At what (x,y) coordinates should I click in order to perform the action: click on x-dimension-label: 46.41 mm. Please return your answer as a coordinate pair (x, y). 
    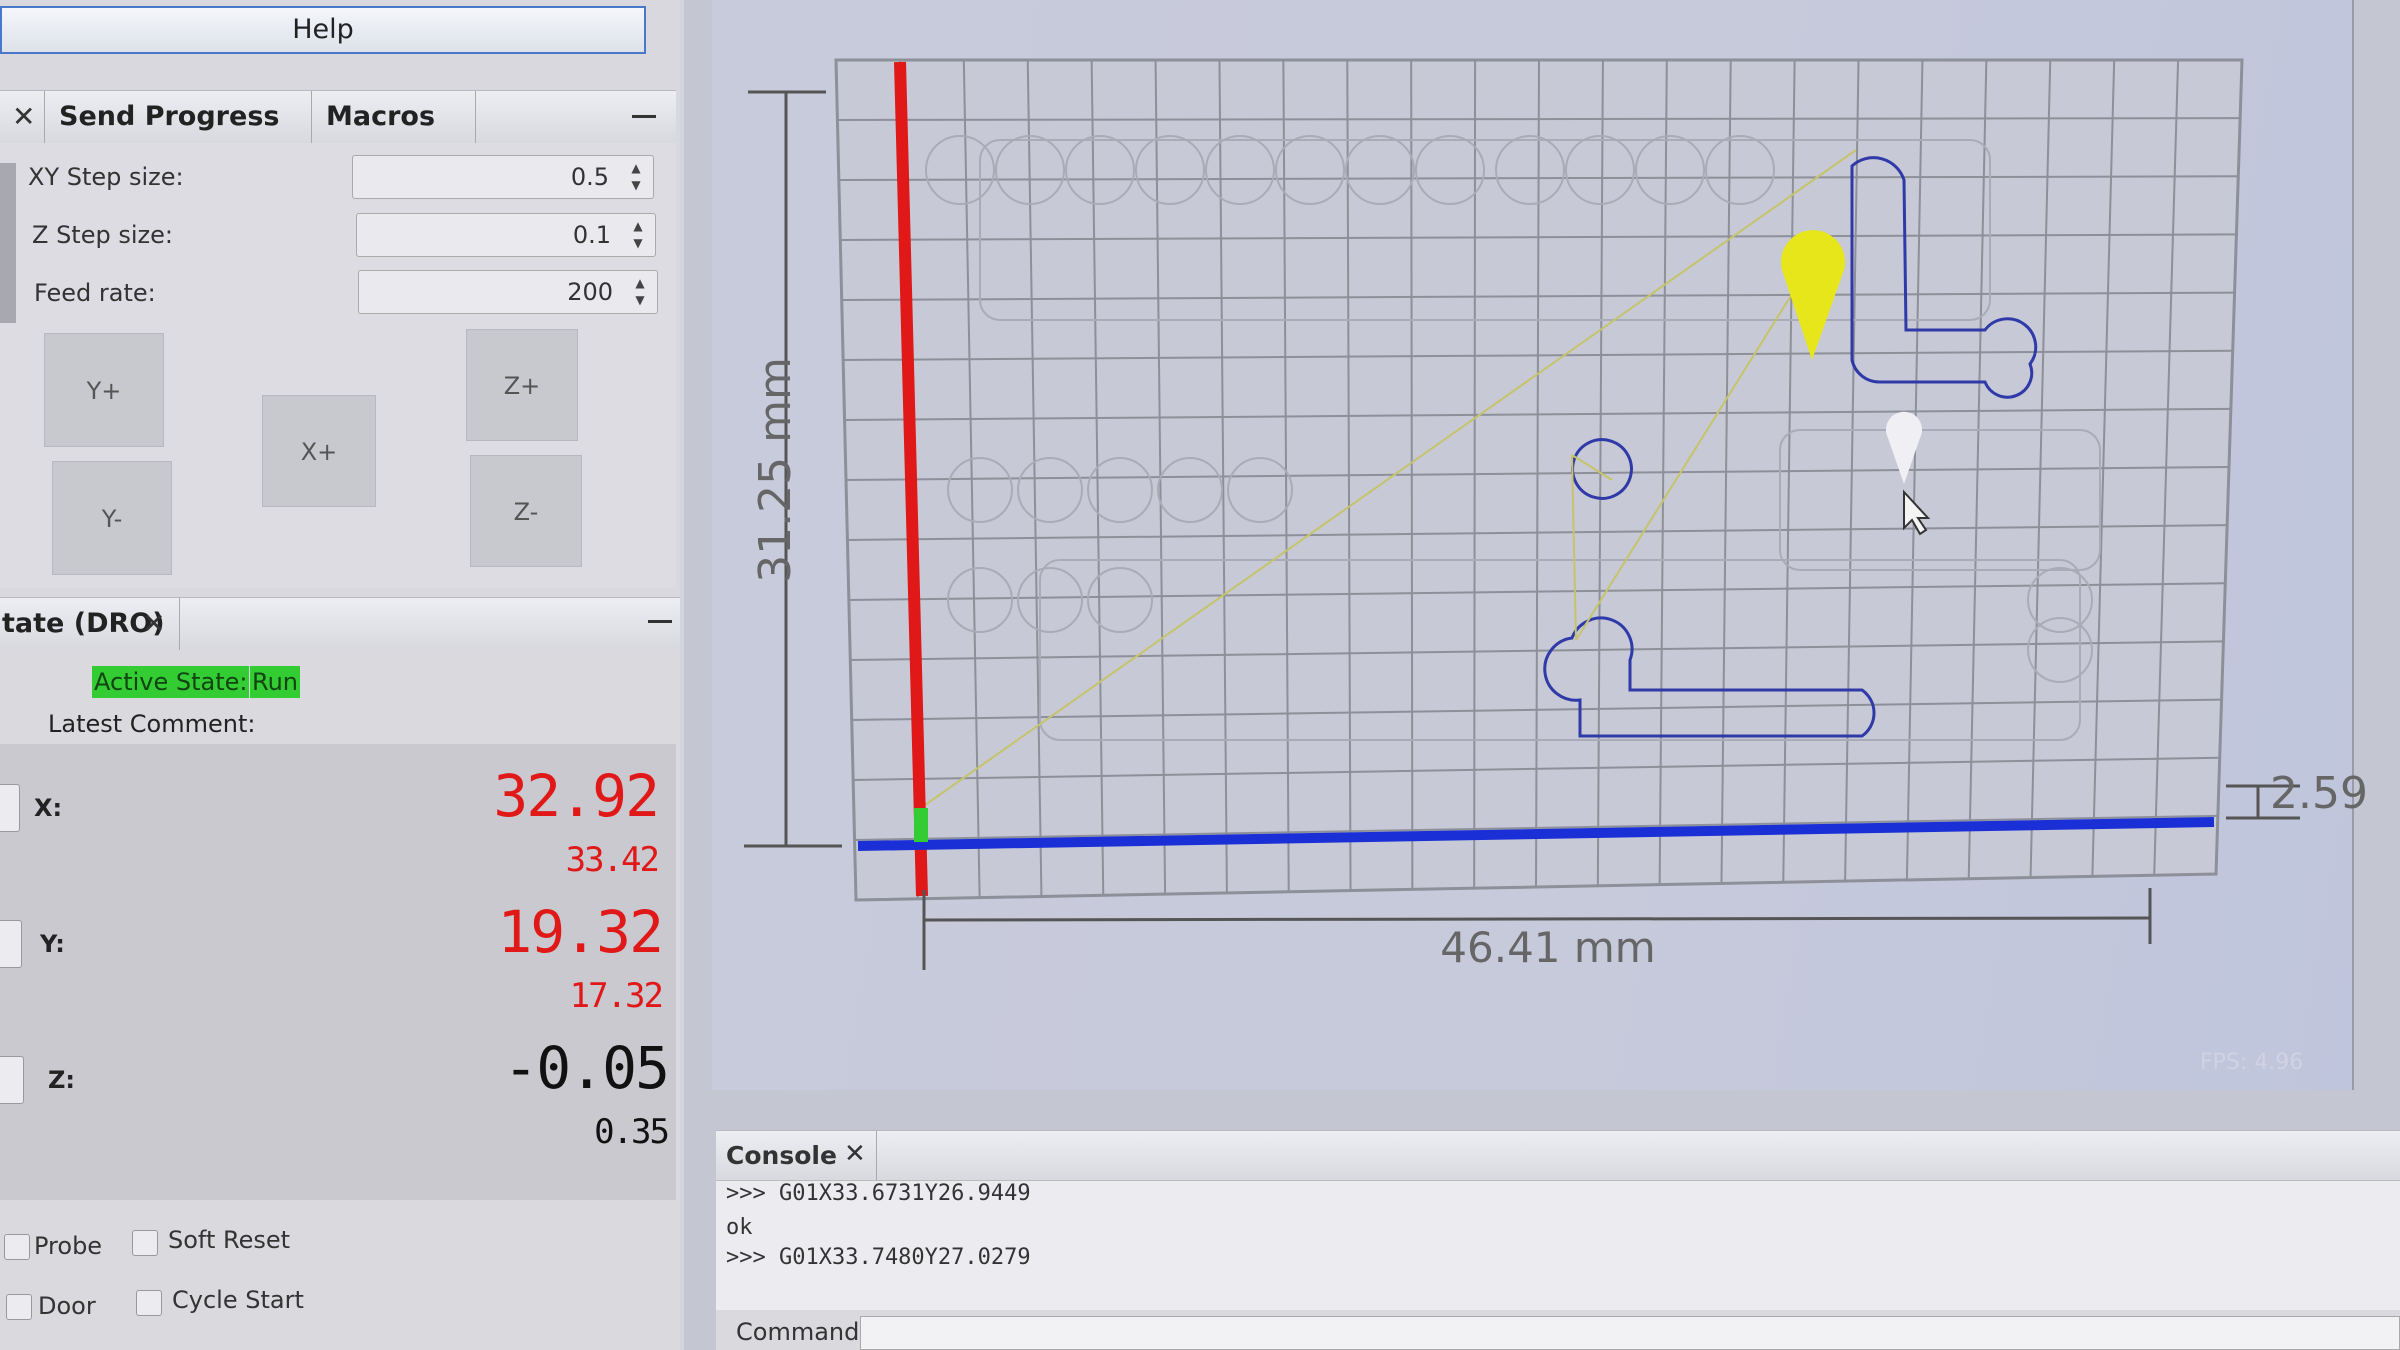
    Looking at the image, I should click on (1547, 947).